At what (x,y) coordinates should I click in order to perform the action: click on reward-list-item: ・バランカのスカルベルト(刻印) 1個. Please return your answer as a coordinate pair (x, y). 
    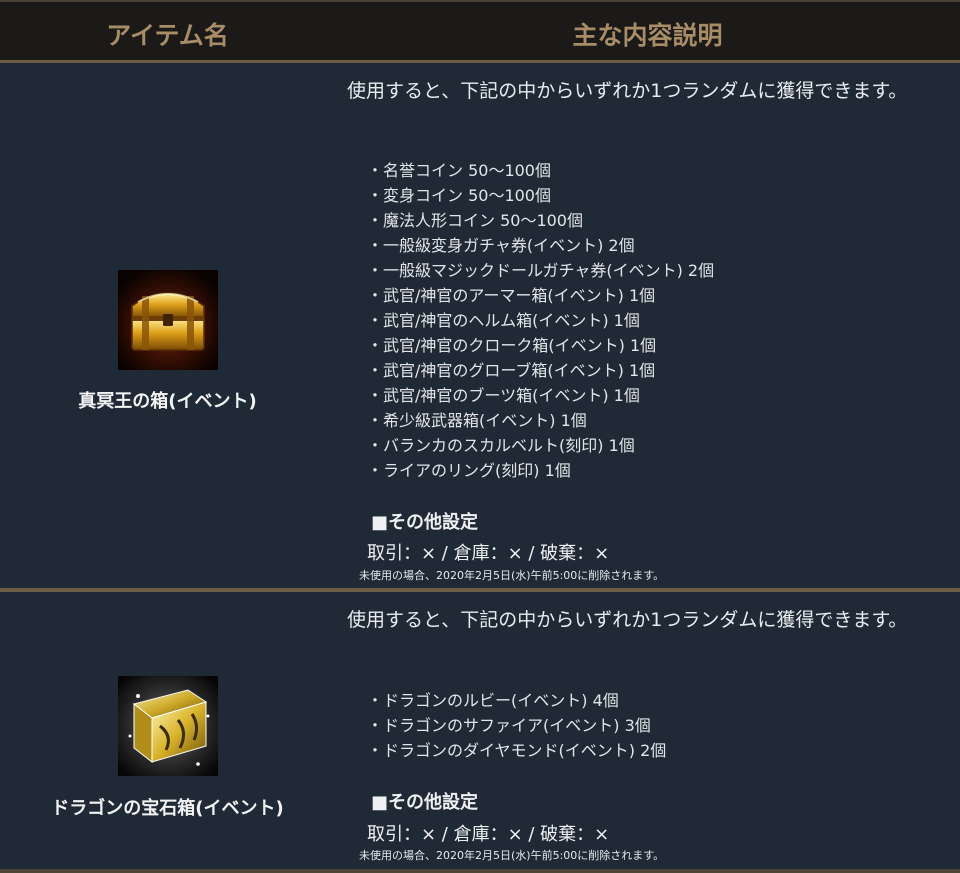
    Looking at the image, I should click on (501, 445).